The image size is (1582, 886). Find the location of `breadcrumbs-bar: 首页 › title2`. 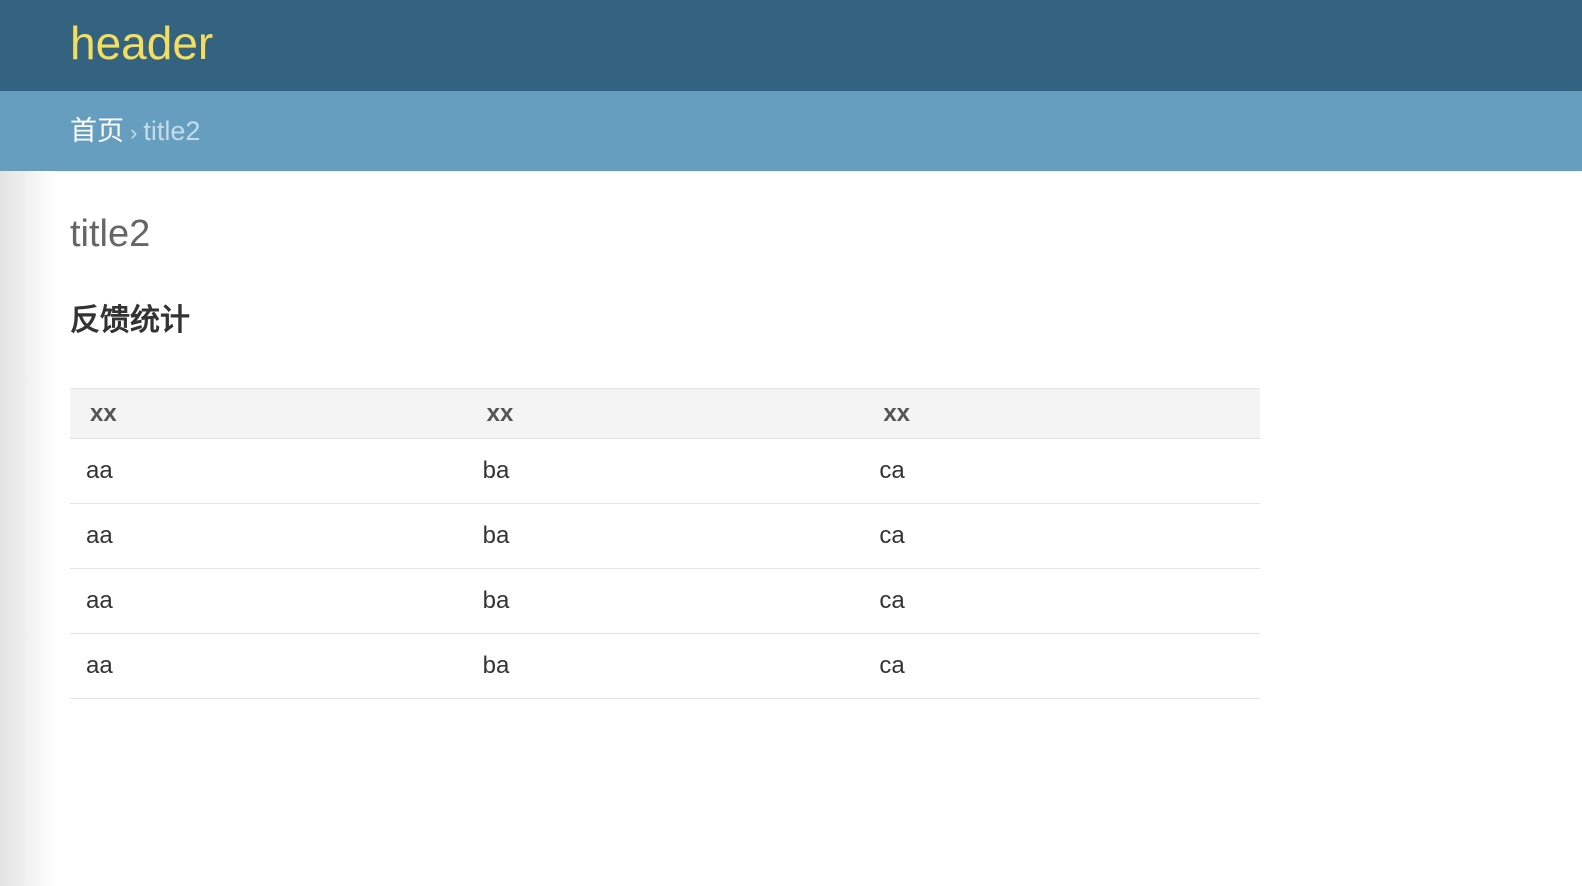

breadcrumbs-bar: 首页 › title2 is located at coordinates (791, 131).